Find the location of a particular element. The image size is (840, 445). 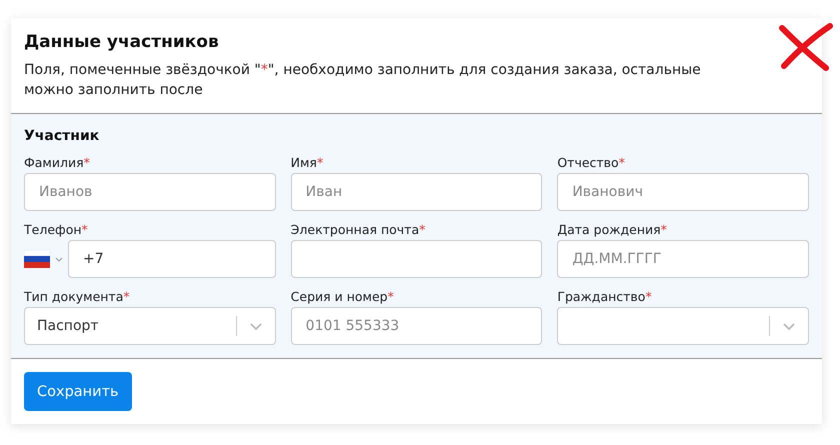

text-field is located at coordinates (416, 259).